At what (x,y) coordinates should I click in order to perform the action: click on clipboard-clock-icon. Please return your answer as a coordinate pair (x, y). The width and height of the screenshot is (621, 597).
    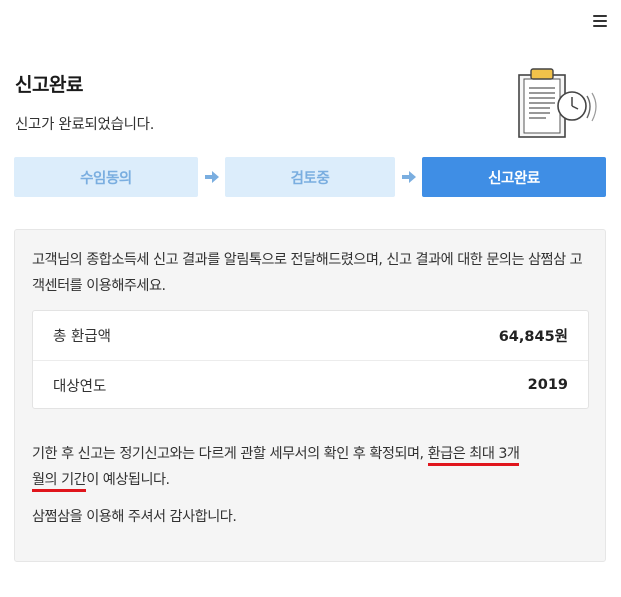
    Looking at the image, I should click on (557, 103).